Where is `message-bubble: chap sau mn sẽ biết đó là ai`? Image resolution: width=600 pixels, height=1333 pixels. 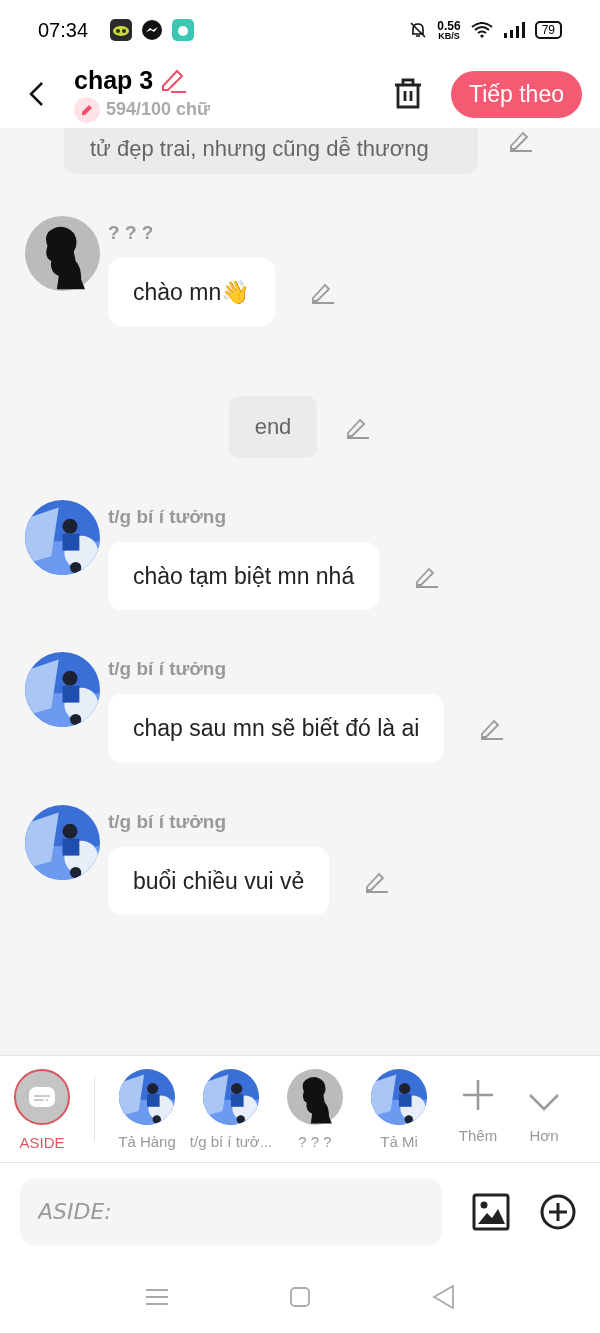
message-bubble: chap sau mn sẽ biết đó là ai is located at coordinates (276, 728).